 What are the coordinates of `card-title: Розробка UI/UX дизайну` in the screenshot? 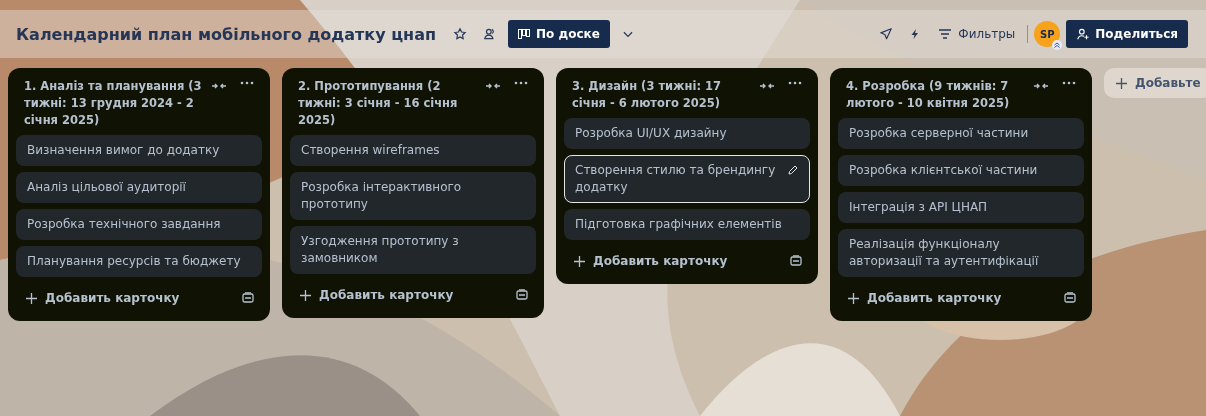 It's located at (651, 133).